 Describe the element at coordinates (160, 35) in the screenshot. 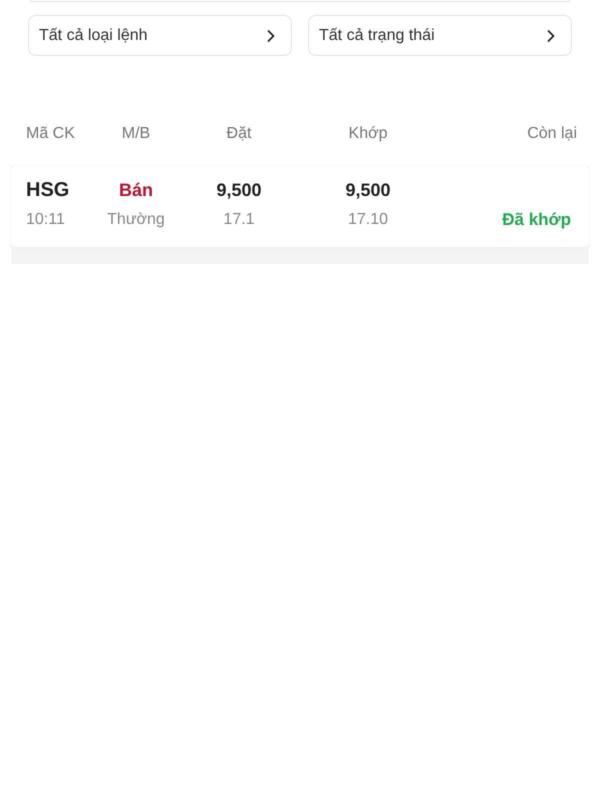

I see `filter-dropdown: Tất cả loại lệnh` at that location.